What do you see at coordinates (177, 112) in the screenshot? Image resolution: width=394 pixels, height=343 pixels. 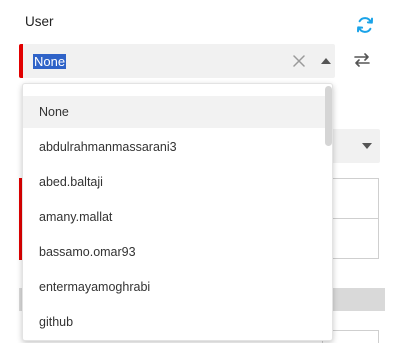 I see `dropdown-option-none: None` at bounding box center [177, 112].